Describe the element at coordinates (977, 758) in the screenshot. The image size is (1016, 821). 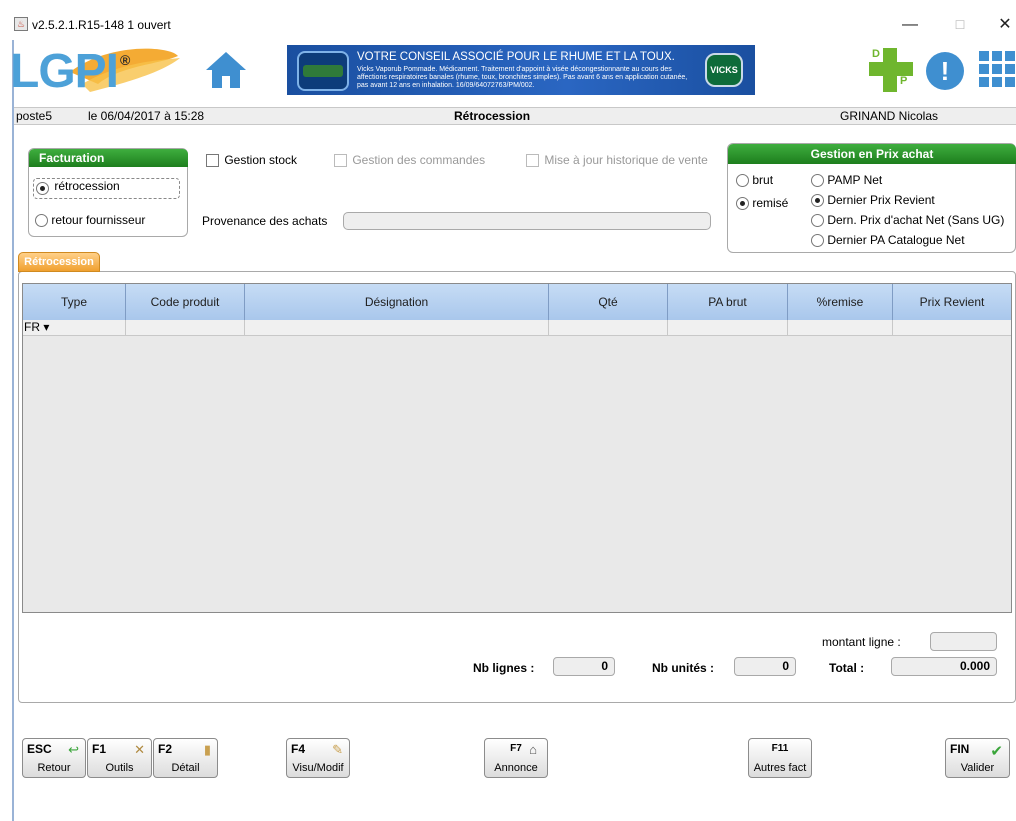
I see `fin-valider-button: FIN ✔ Valider` at that location.